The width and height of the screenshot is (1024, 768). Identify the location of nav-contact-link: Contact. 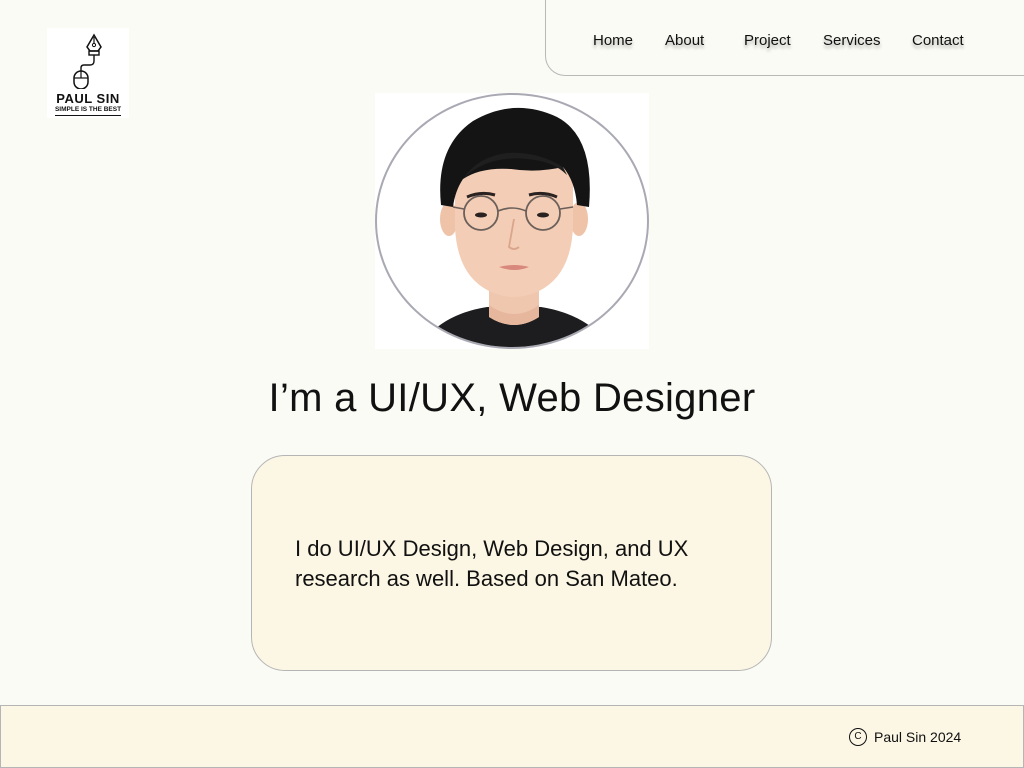
(938, 40).